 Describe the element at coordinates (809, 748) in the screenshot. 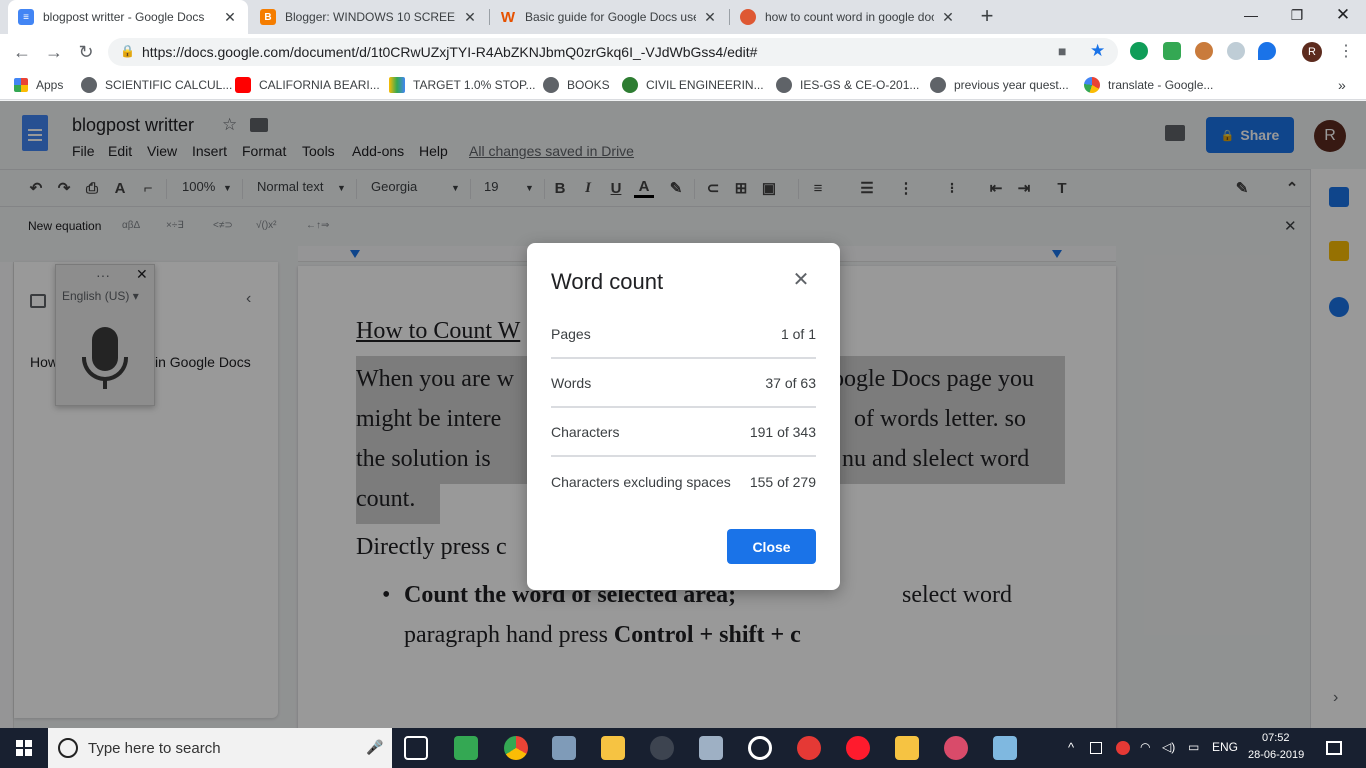

I see `cursor-app-icon` at that location.